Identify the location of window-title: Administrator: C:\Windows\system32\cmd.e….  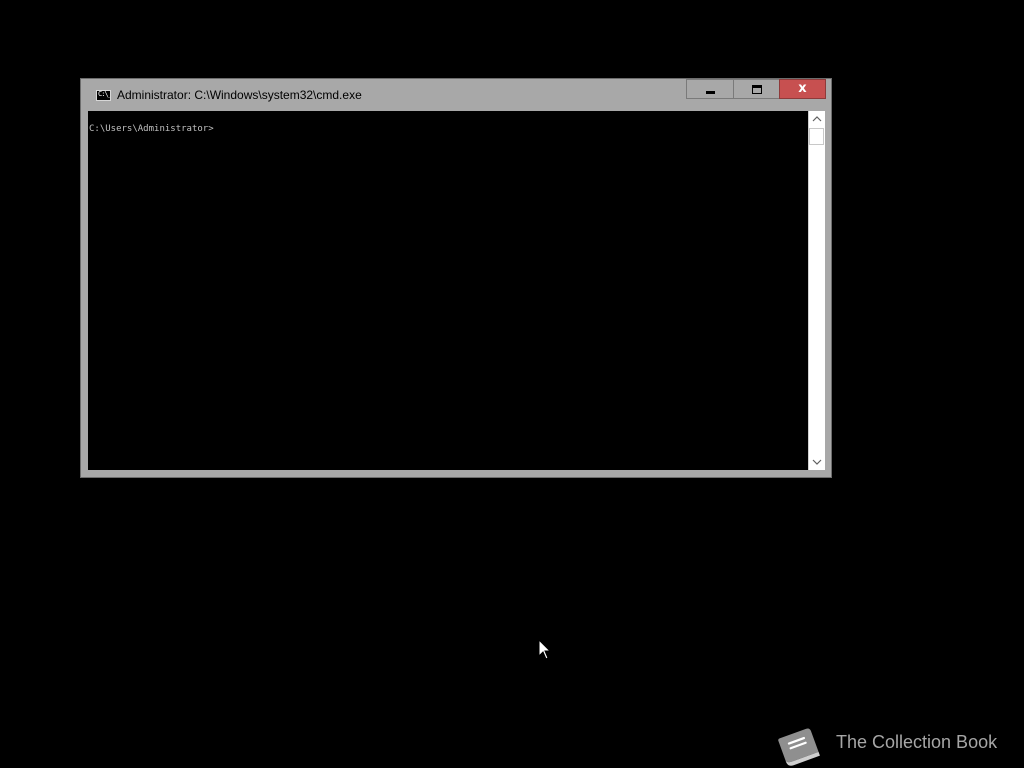
(239, 95).